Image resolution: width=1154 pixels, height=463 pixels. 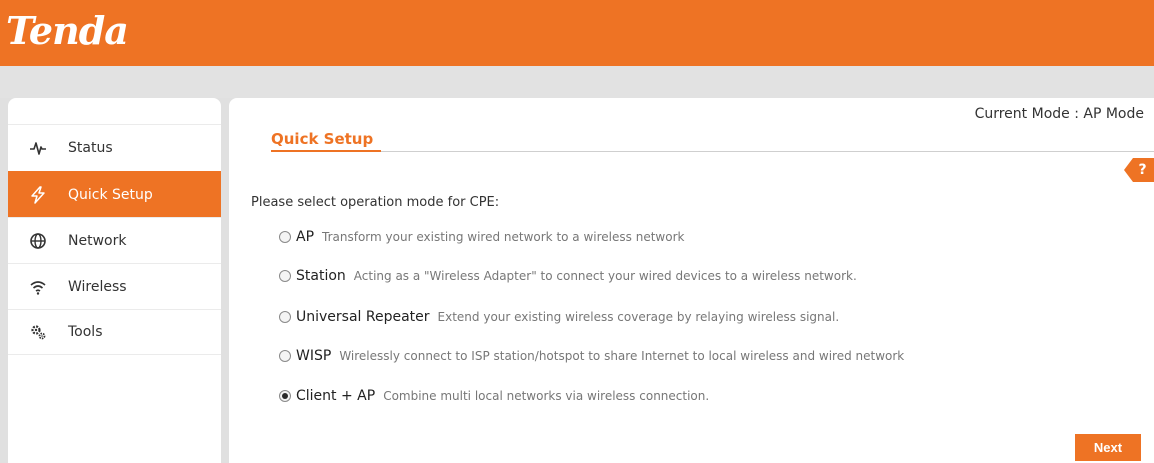 What do you see at coordinates (363, 317) in the screenshot?
I see `option-label: Universal Repeater` at bounding box center [363, 317].